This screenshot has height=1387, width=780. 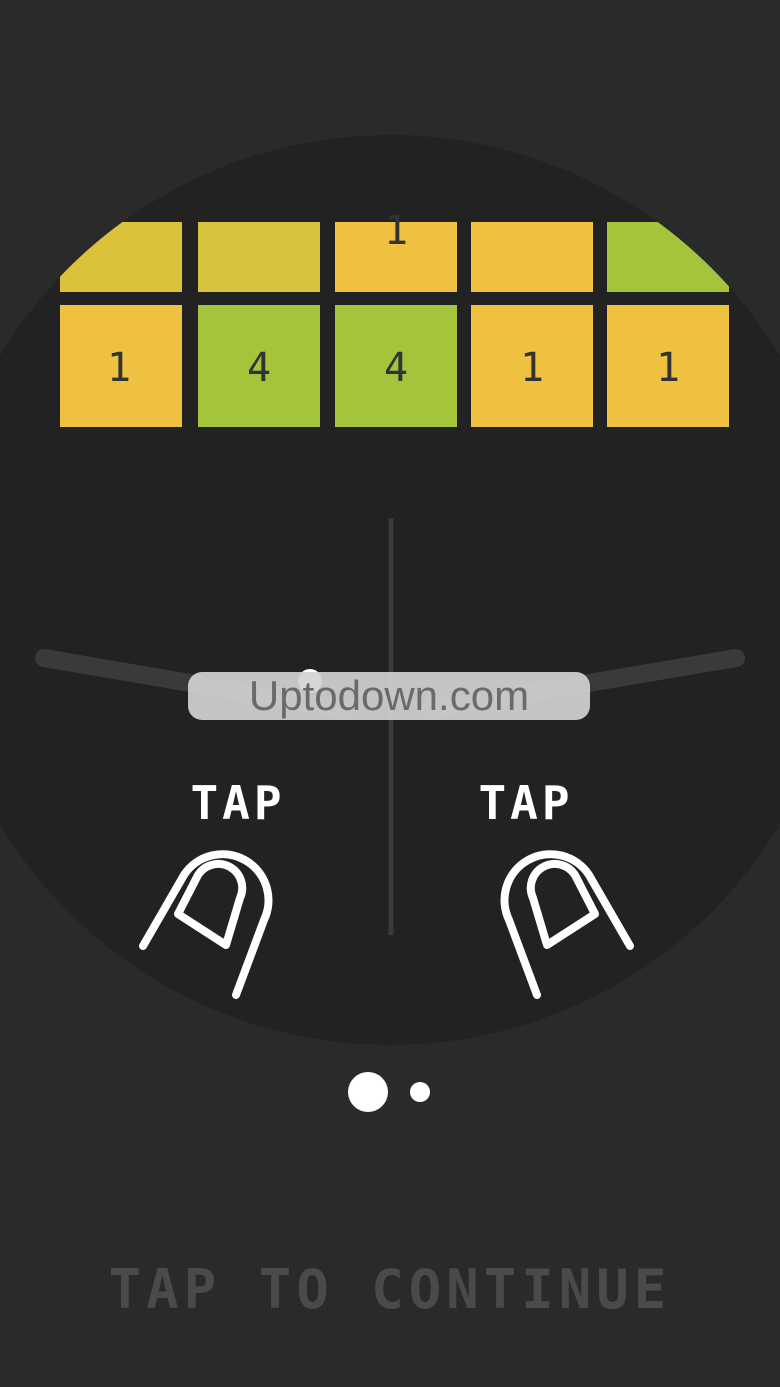 I want to click on watermark: Uptodown.com, so click(x=389, y=696).